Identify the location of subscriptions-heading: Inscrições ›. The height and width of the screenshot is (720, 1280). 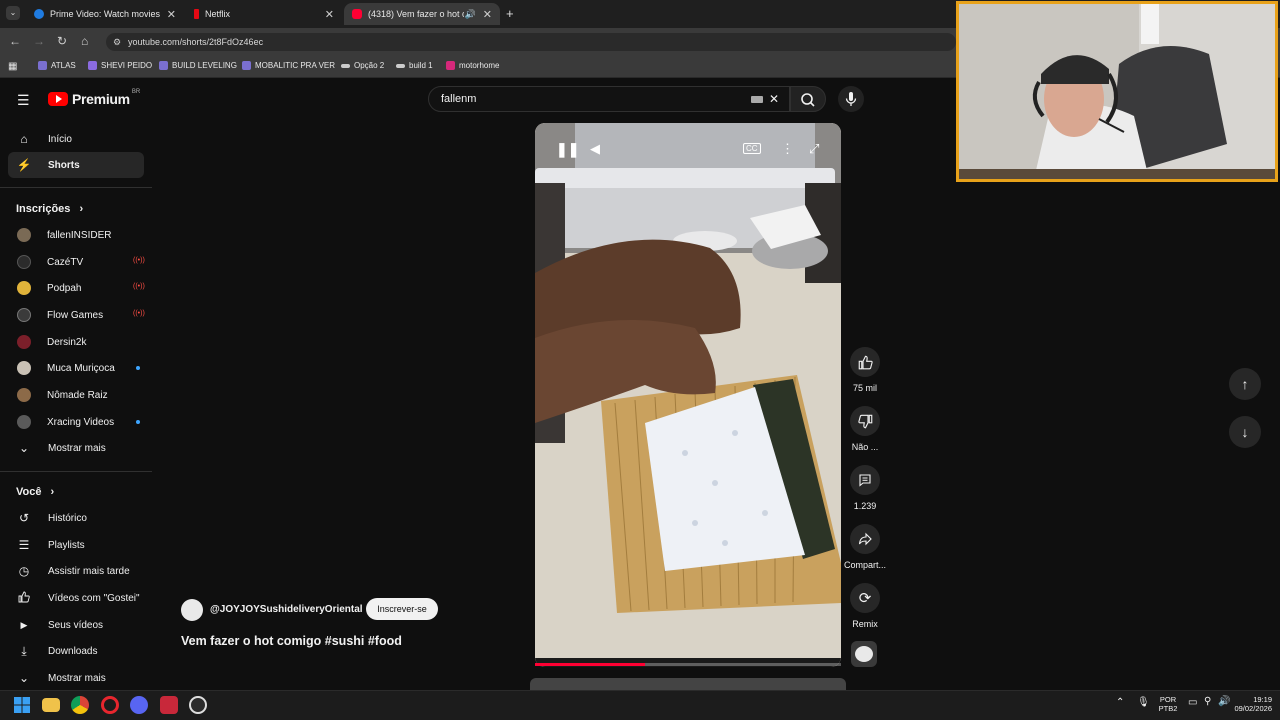
(49, 209).